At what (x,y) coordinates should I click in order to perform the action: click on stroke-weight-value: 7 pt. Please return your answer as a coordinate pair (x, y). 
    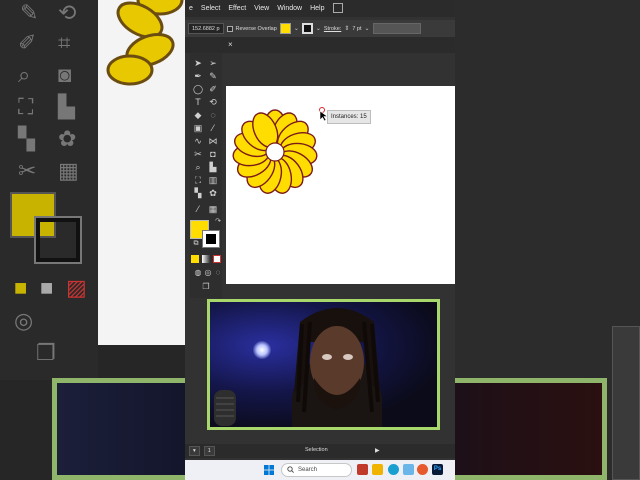
    Looking at the image, I should click on (356, 29).